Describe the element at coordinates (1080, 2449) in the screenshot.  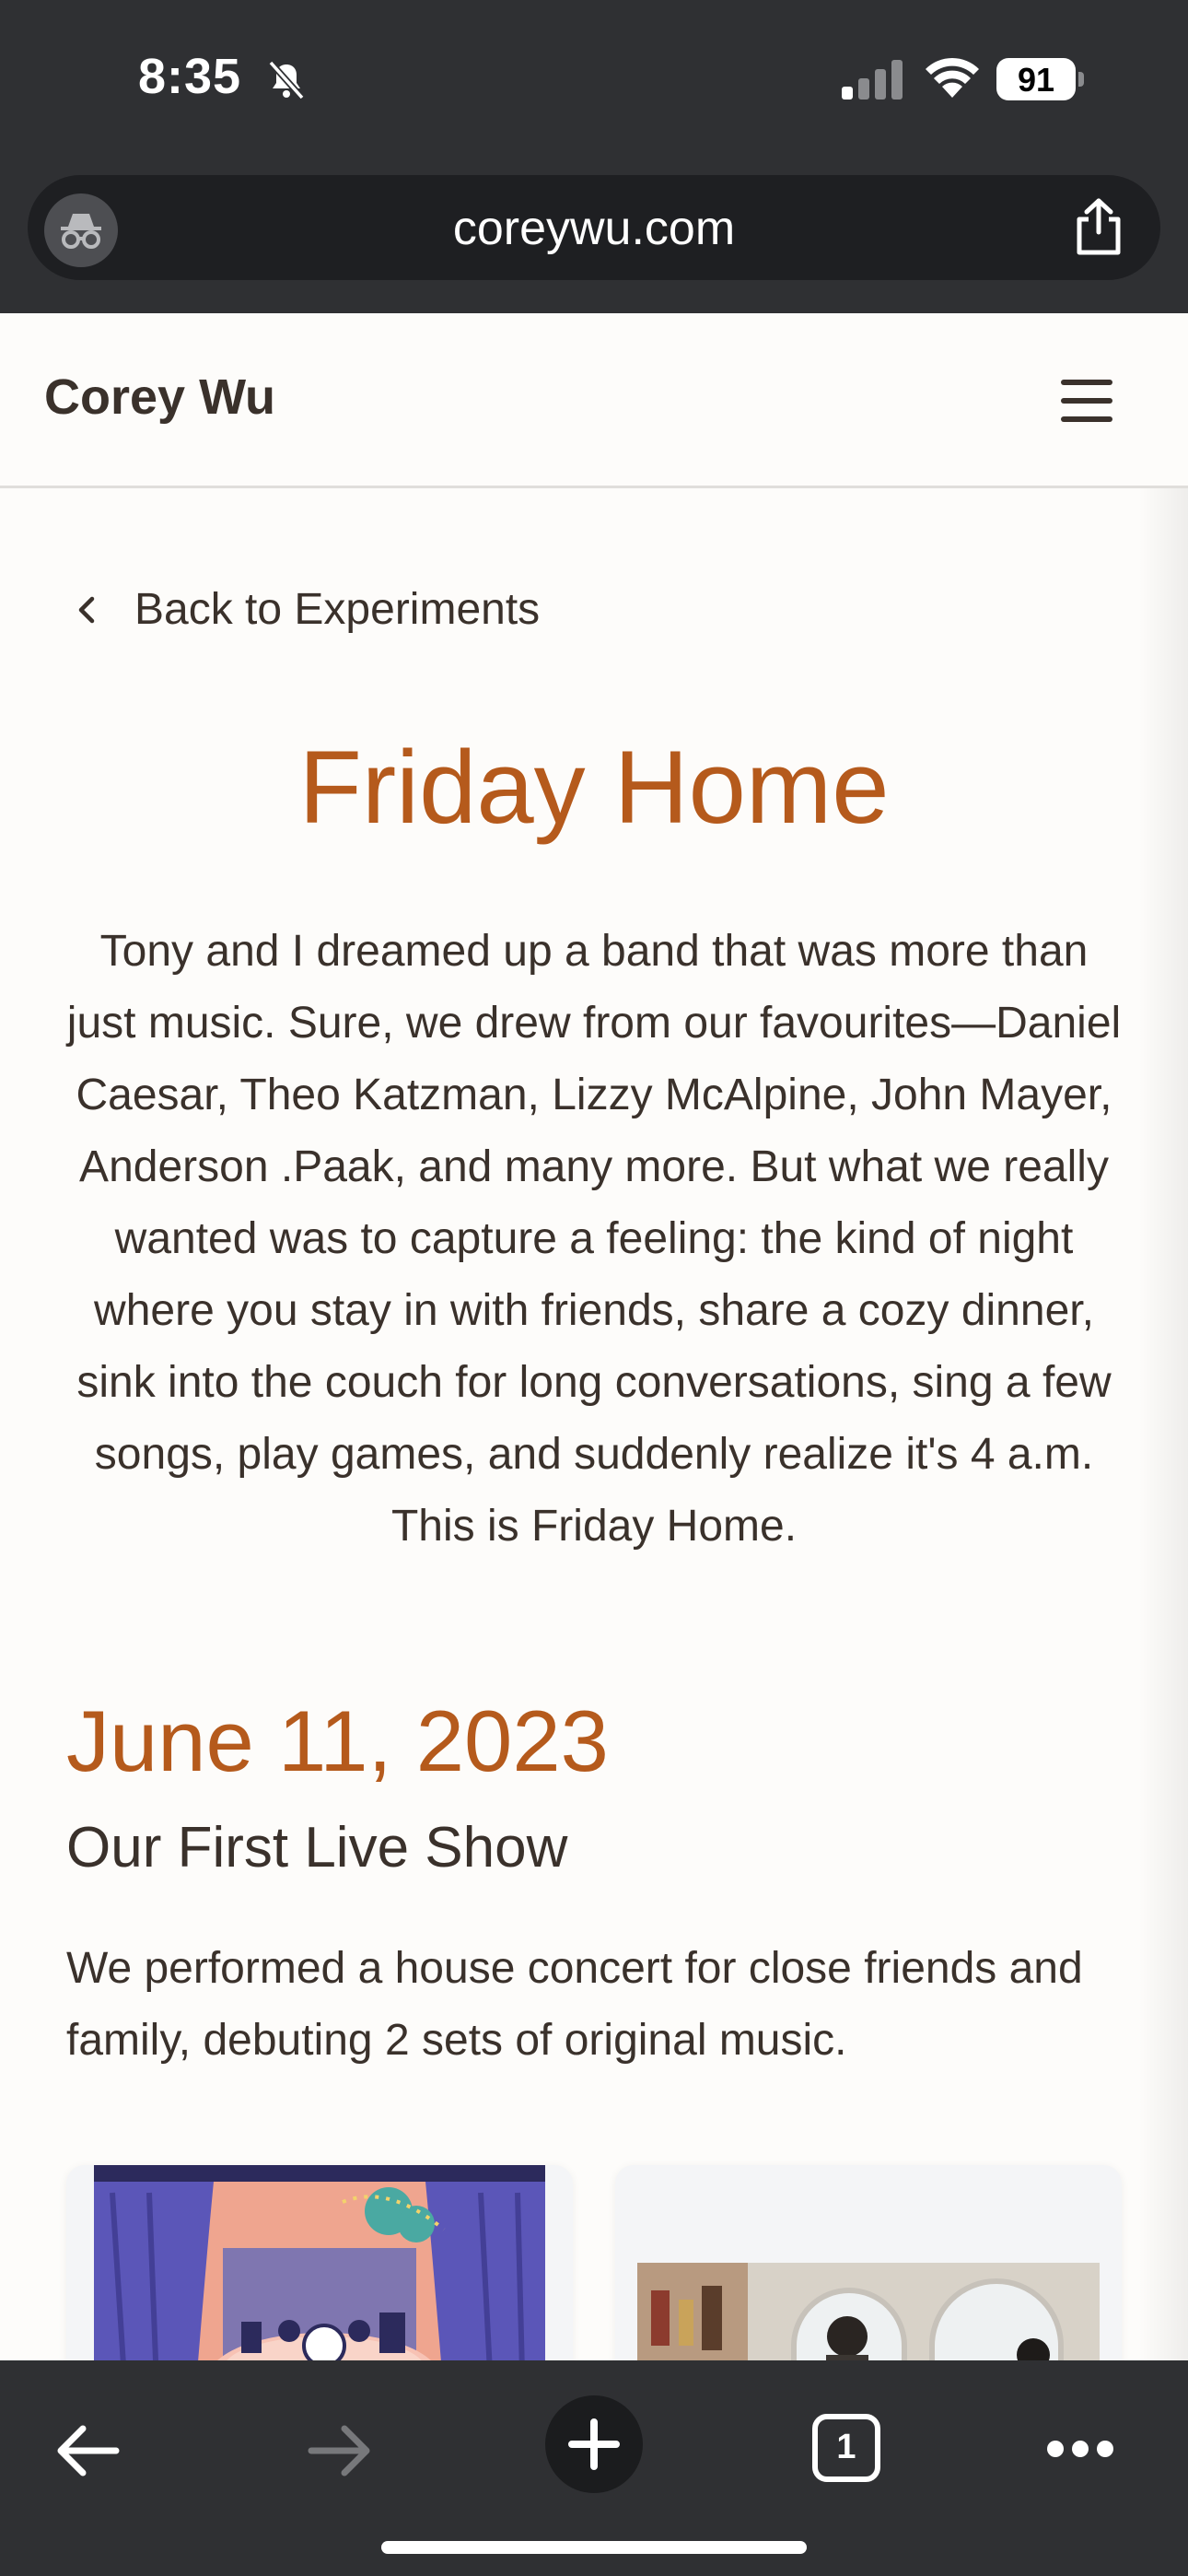
I see `ellipsis-icon` at that location.